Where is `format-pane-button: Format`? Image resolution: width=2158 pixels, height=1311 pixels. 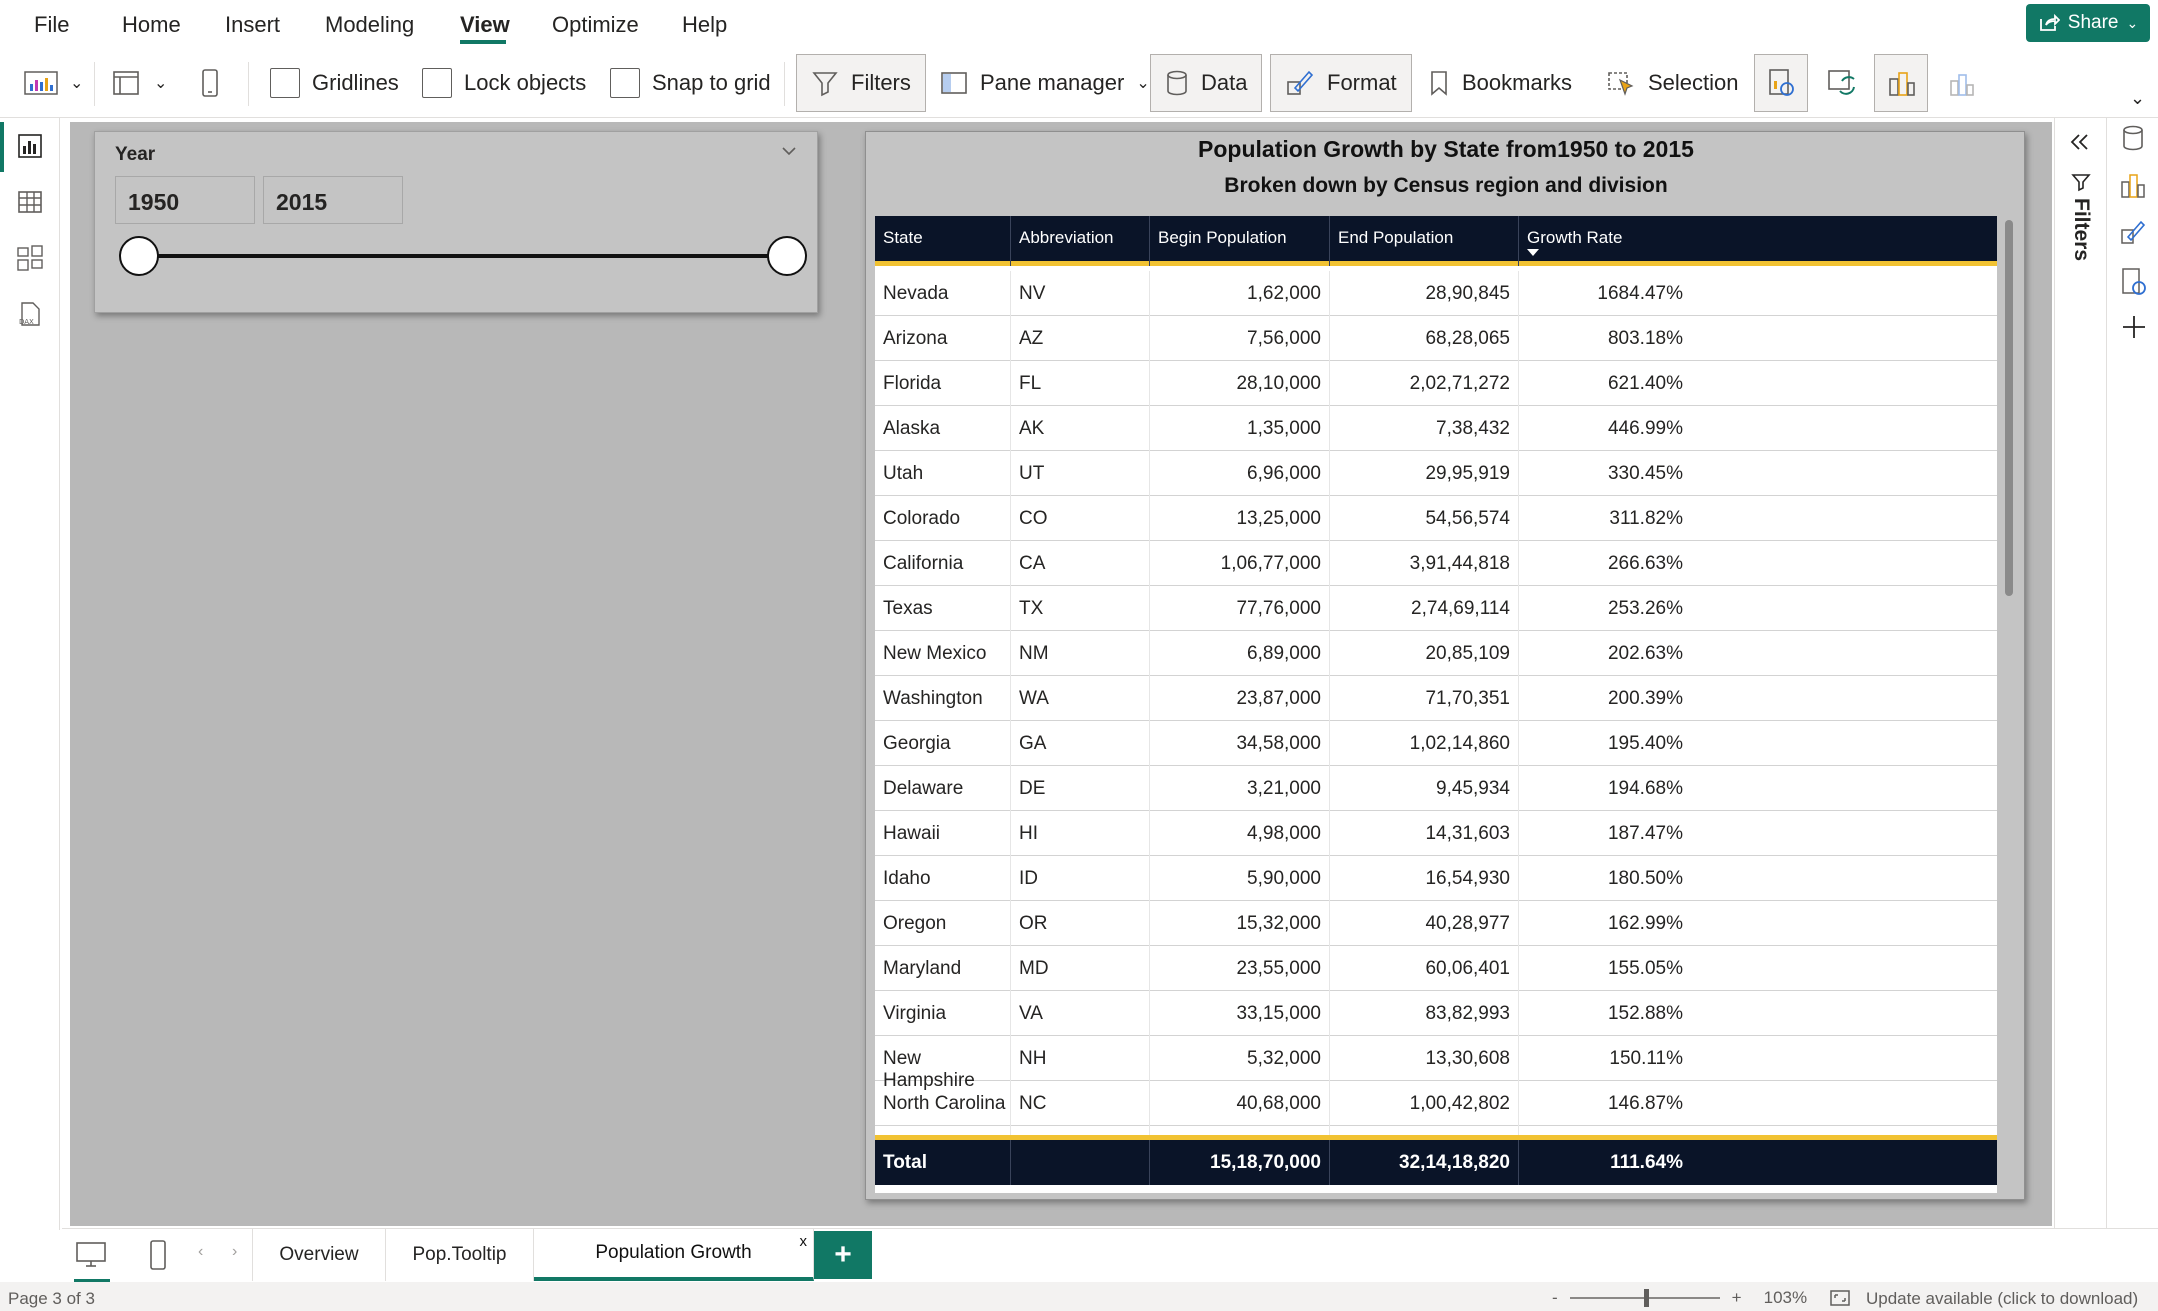
format-pane-button: Format is located at coordinates (1341, 83).